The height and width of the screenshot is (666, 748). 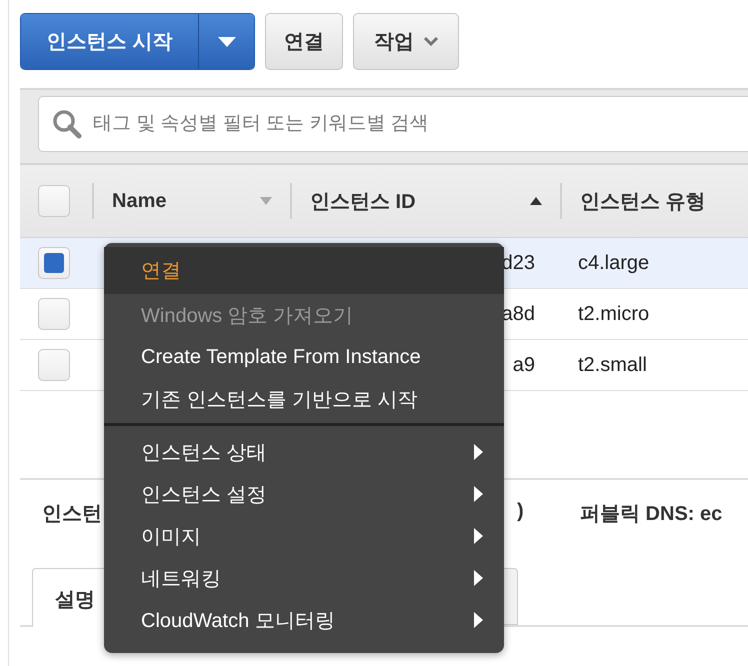 I want to click on table-cell: a9, so click(x=523, y=365).